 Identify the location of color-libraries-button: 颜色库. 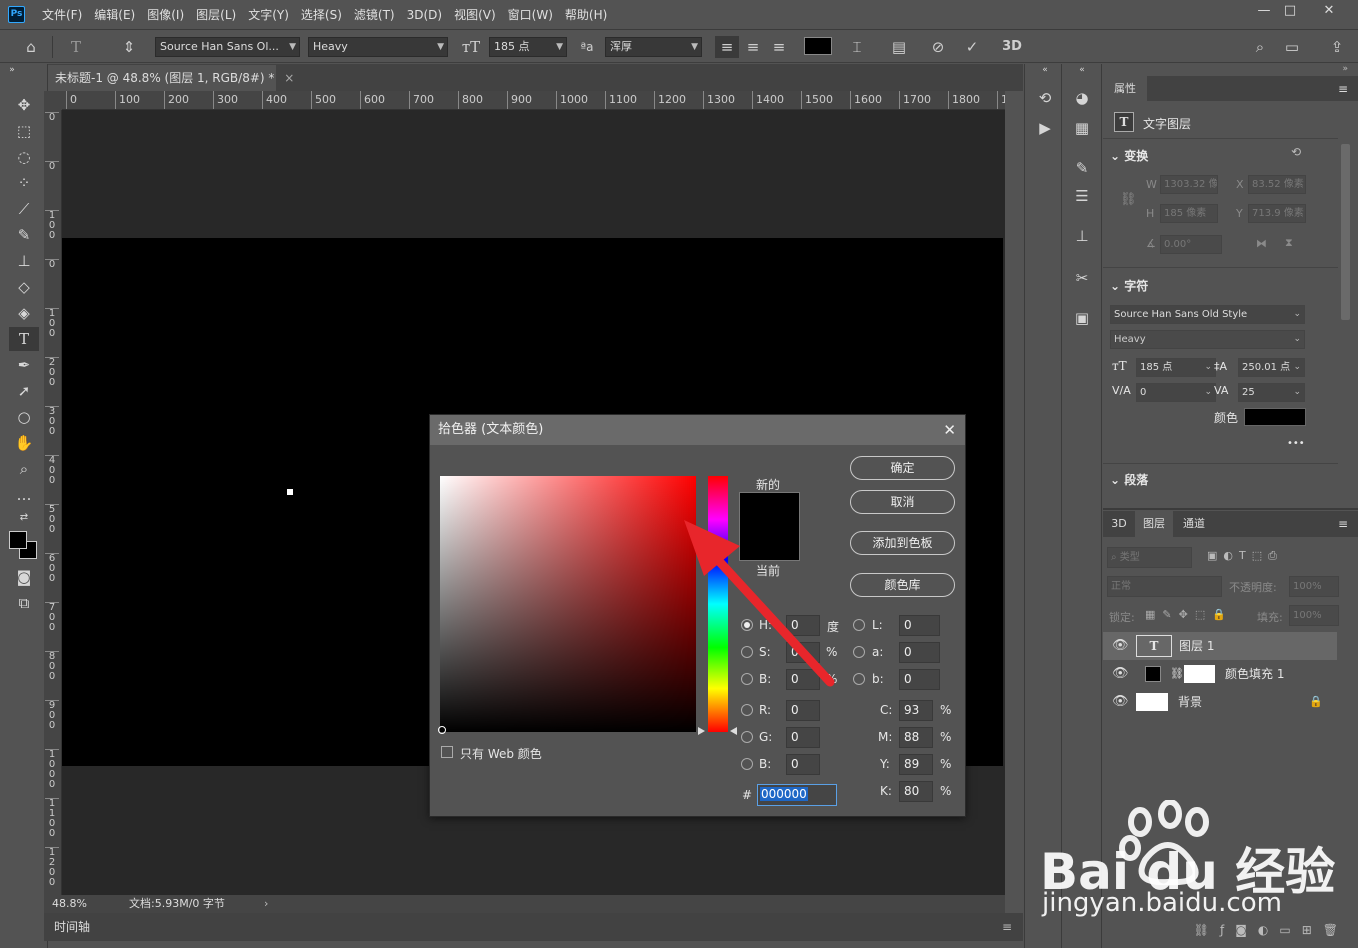
(902, 585).